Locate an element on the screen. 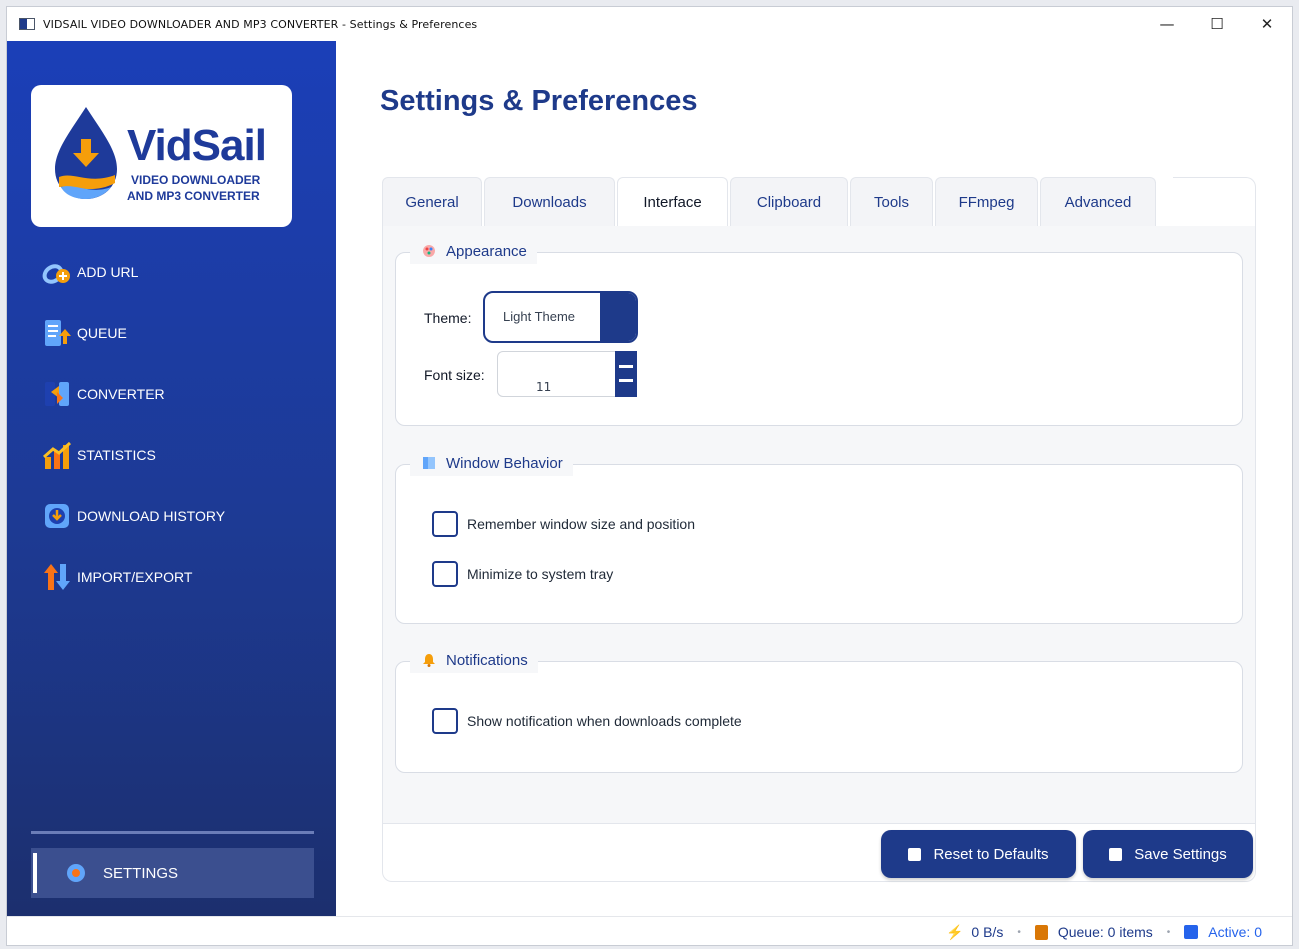 The image size is (1299, 949). sidebar-divider is located at coordinates (172, 832).